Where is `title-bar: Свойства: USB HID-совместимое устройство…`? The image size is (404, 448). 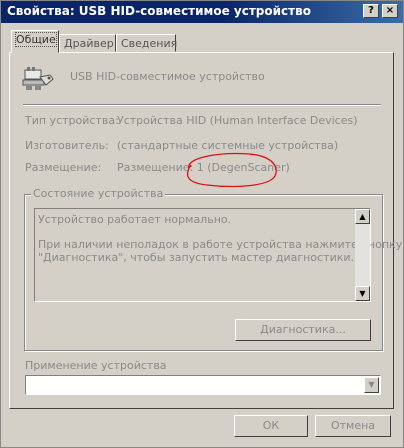
title-bar: Свойства: USB HID-совместимое устройство… is located at coordinates (202, 12).